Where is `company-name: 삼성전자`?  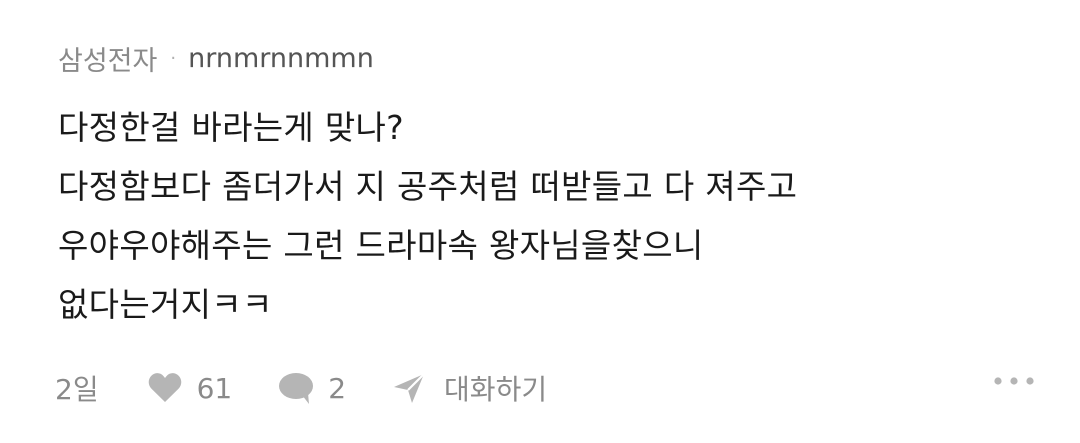
company-name: 삼성전자 is located at coordinates (107, 58).